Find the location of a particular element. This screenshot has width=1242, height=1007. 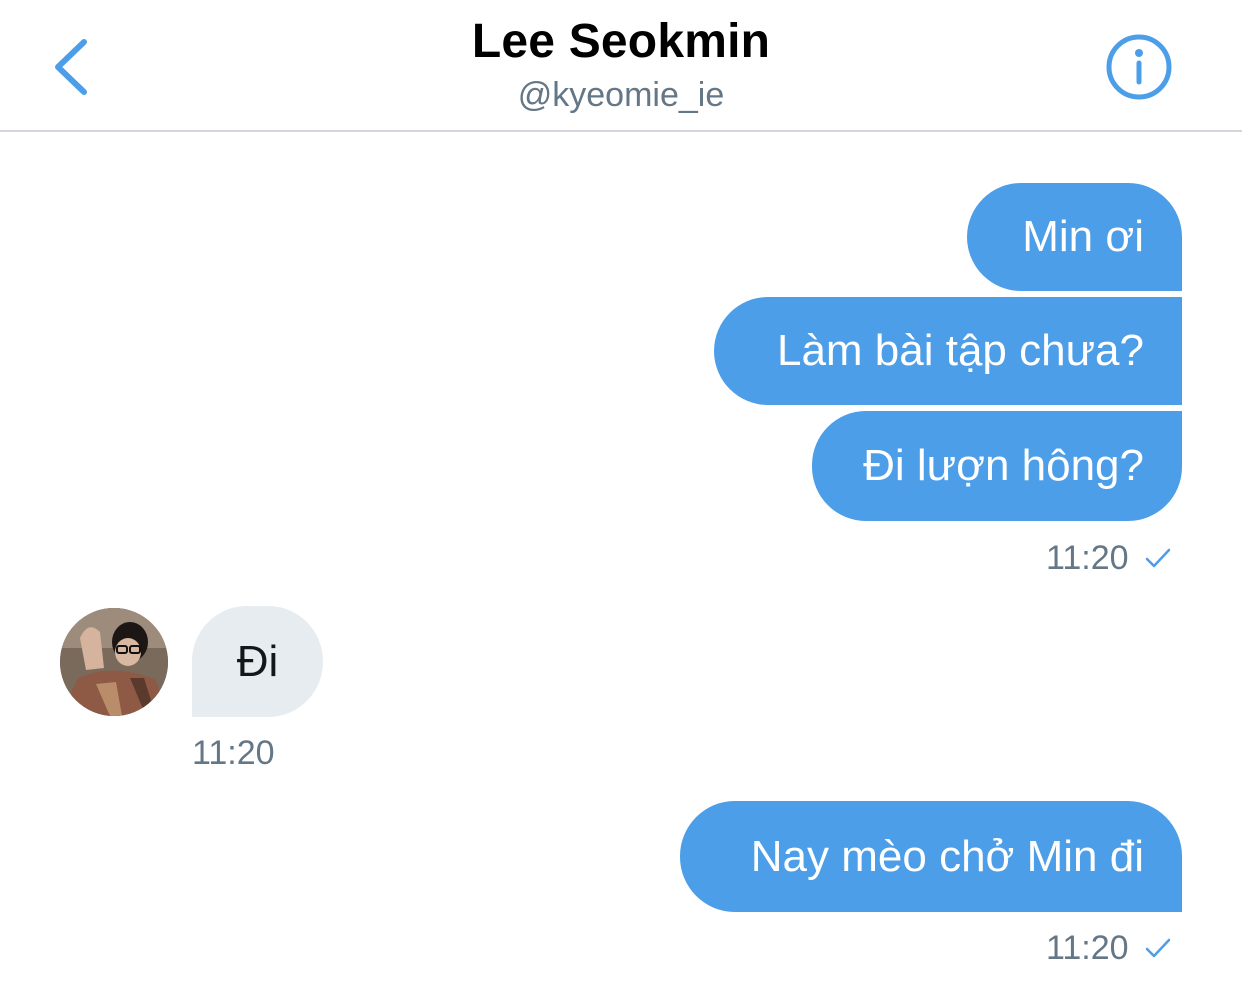

contact-handle: @kyeomie_ie is located at coordinates (621, 95).